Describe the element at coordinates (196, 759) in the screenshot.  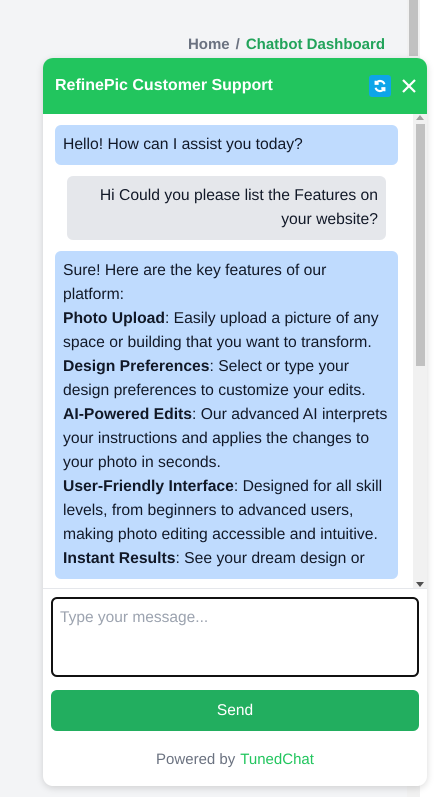
I see `powered-by-text: Powered by` at that location.